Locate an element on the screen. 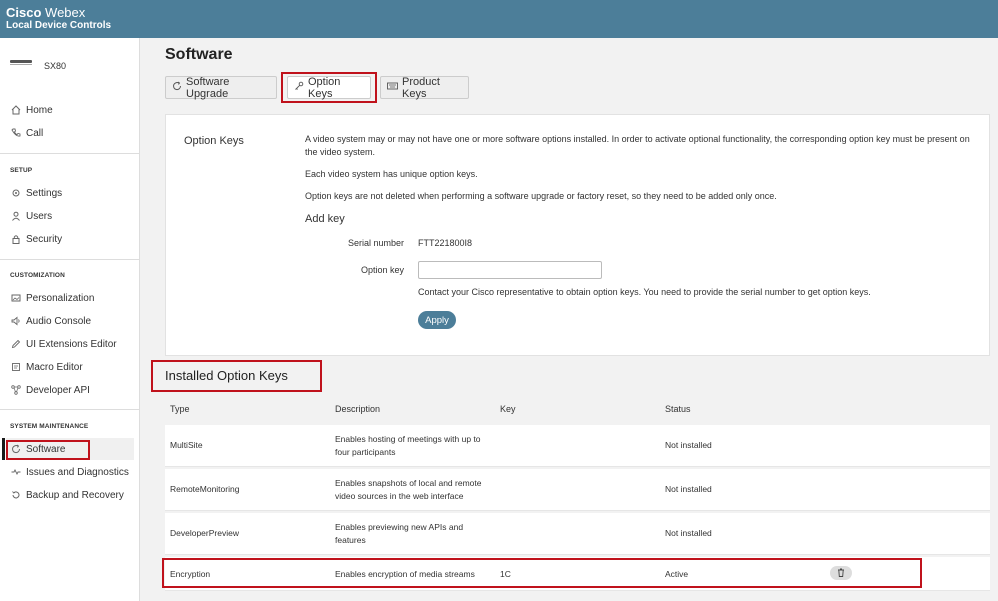  sidebar-item-label: Software is located at coordinates (46, 449).